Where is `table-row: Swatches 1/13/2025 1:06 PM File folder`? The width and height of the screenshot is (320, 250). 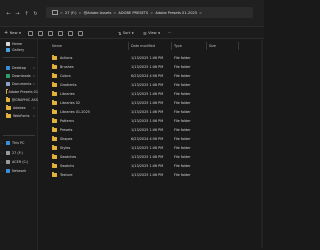 table-row: Swatches 1/13/2025 1:06 PM File folder is located at coordinates (155, 157).